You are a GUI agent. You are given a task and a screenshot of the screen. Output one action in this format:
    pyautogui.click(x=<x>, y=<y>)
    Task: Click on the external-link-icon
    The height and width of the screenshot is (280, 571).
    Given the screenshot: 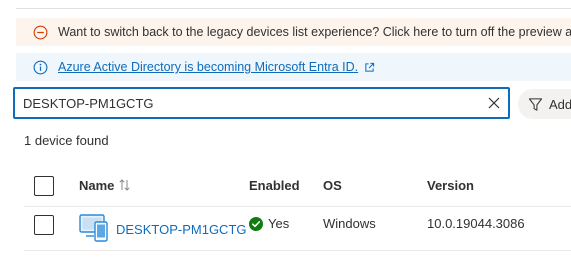 What is the action you would take?
    pyautogui.click(x=369, y=67)
    